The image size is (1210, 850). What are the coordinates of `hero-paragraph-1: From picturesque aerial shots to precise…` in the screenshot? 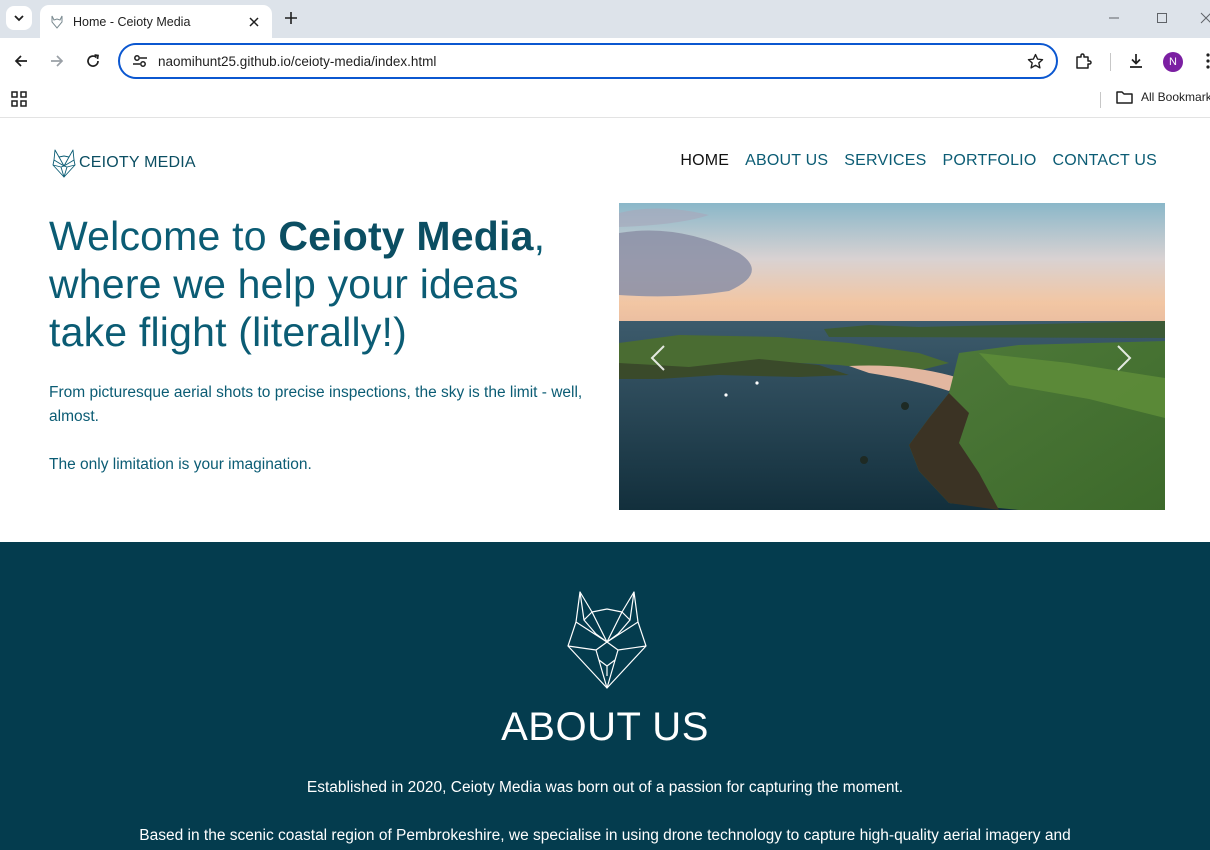 It's located at (316, 404).